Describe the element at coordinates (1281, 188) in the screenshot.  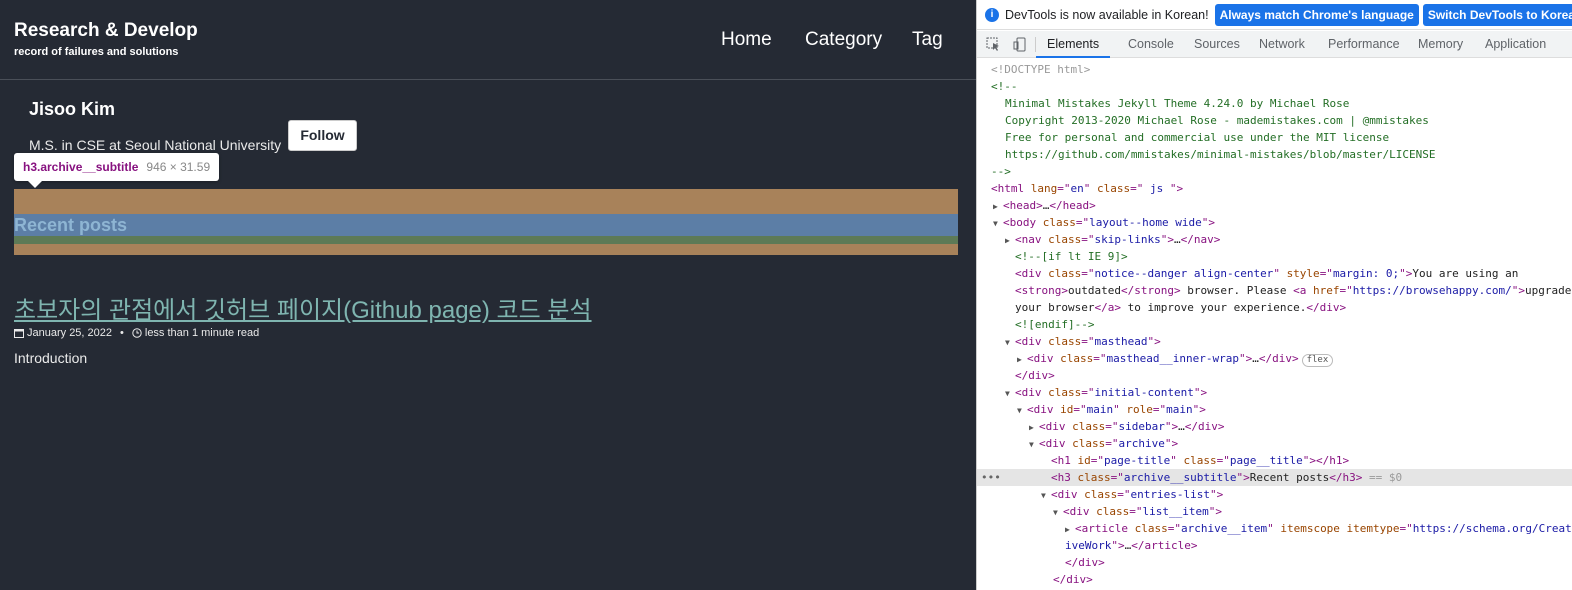
I see `dom-node-html: <html lang="en" class=" js ">` at that location.